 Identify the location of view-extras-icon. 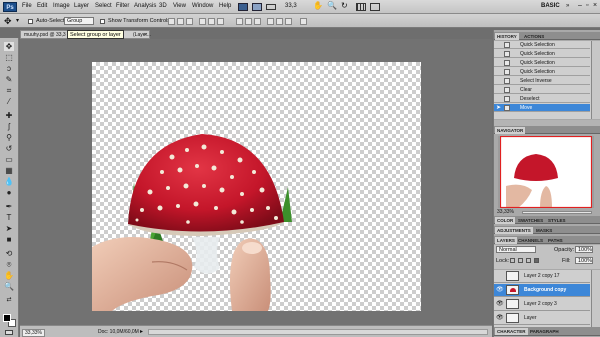
(271, 7).